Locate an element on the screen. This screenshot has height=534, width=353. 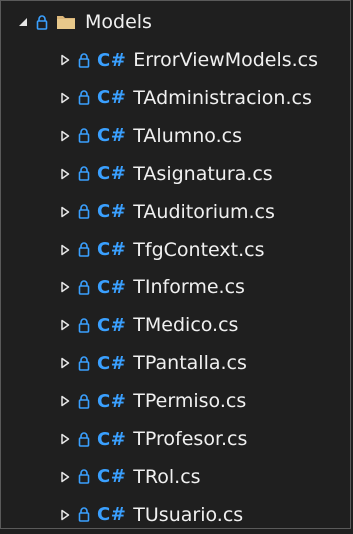
expanded-arrow-icon is located at coordinates (23, 22).